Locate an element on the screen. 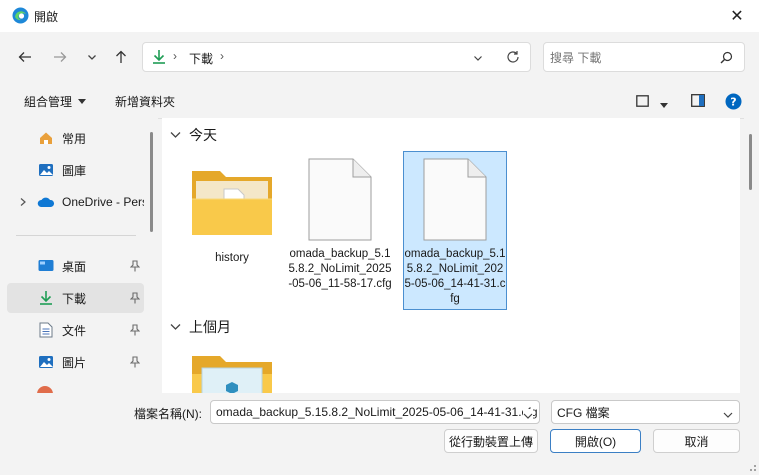 The width and height of the screenshot is (759, 475). search-input is located at coordinates (630, 58).